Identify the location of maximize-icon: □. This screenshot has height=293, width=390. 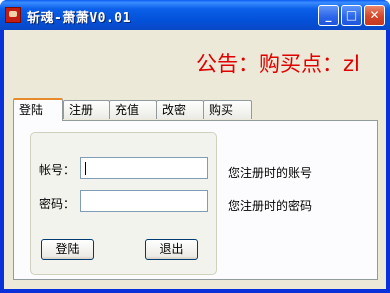
(351, 15).